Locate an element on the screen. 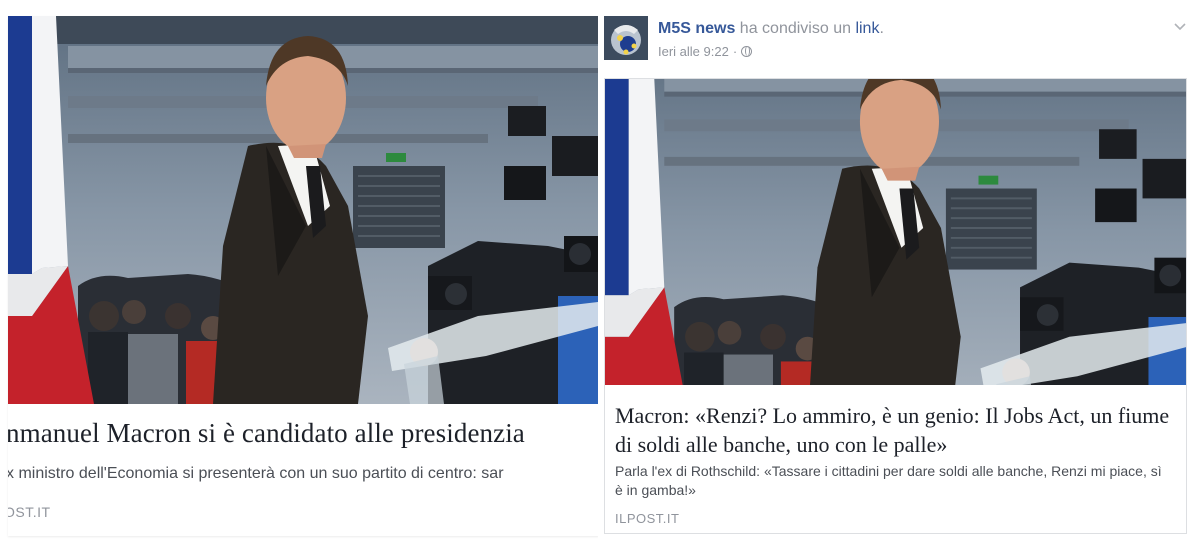 The width and height of the screenshot is (1200, 552). page-name-link: M5S news is located at coordinates (696, 28).